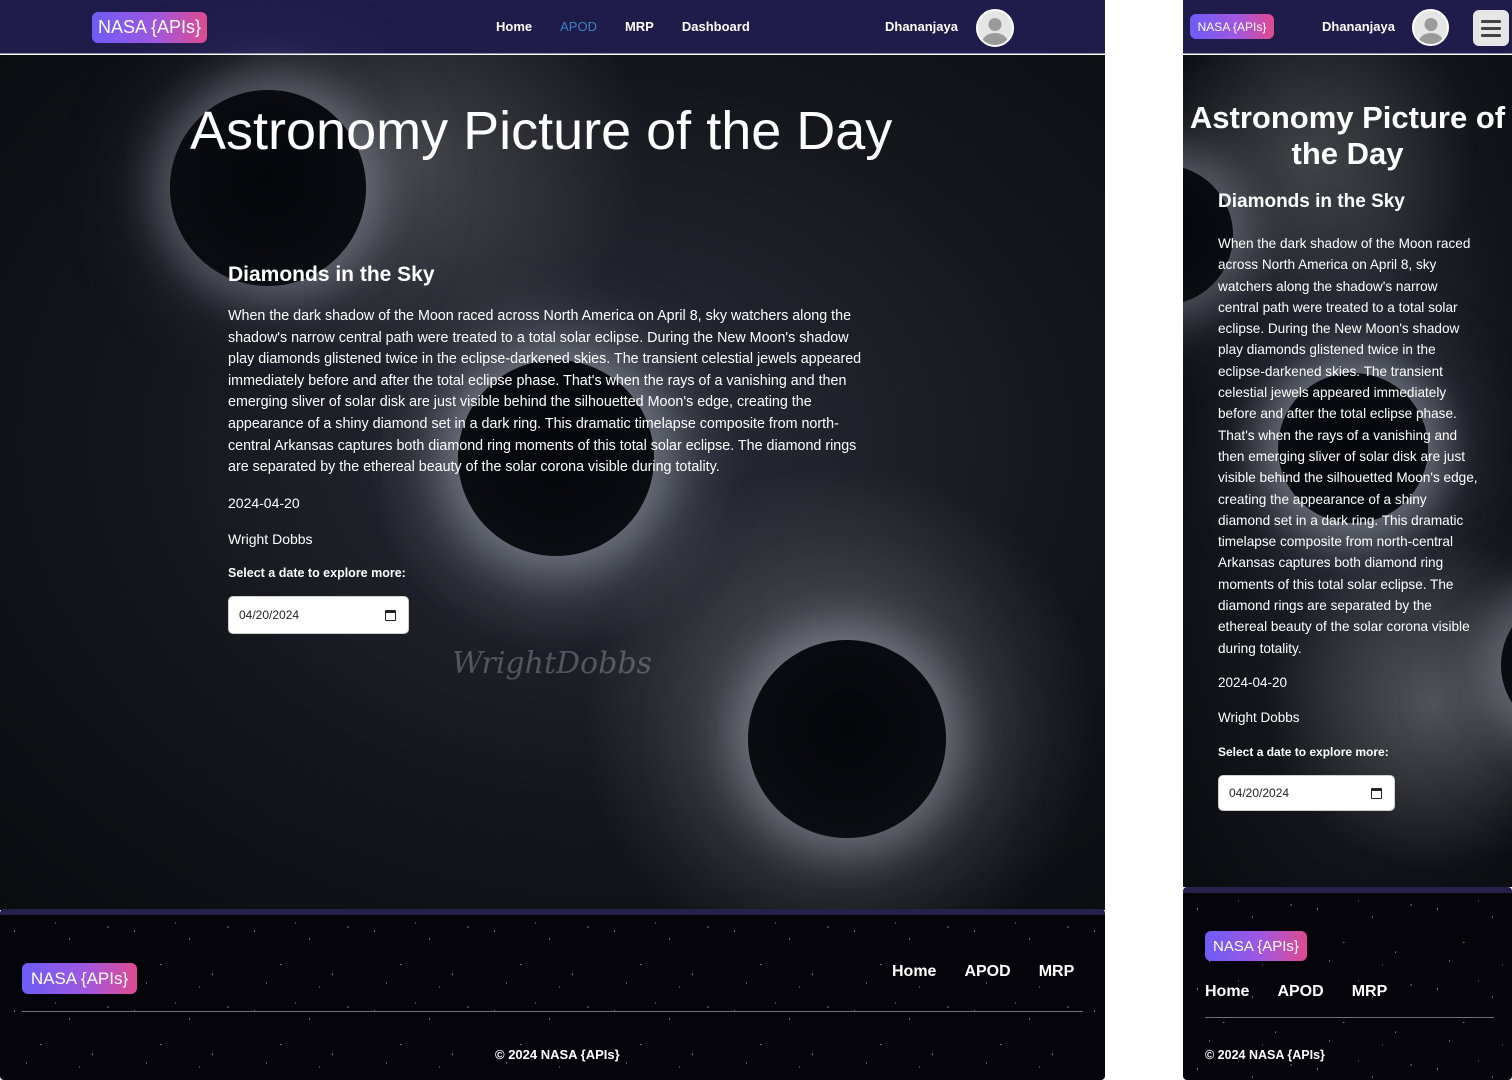  Describe the element at coordinates (514, 26) in the screenshot. I see `nav-home: Home` at that location.